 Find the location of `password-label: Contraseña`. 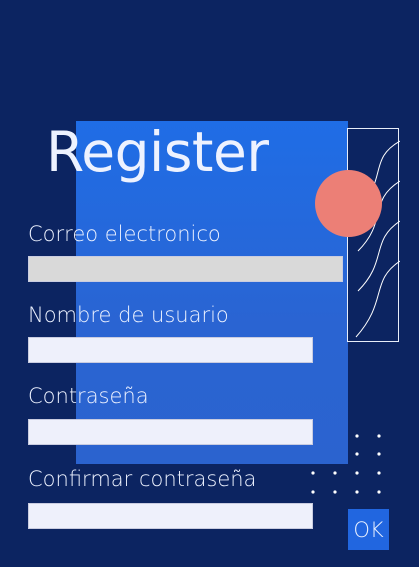

password-label: Contraseña is located at coordinates (88, 396).